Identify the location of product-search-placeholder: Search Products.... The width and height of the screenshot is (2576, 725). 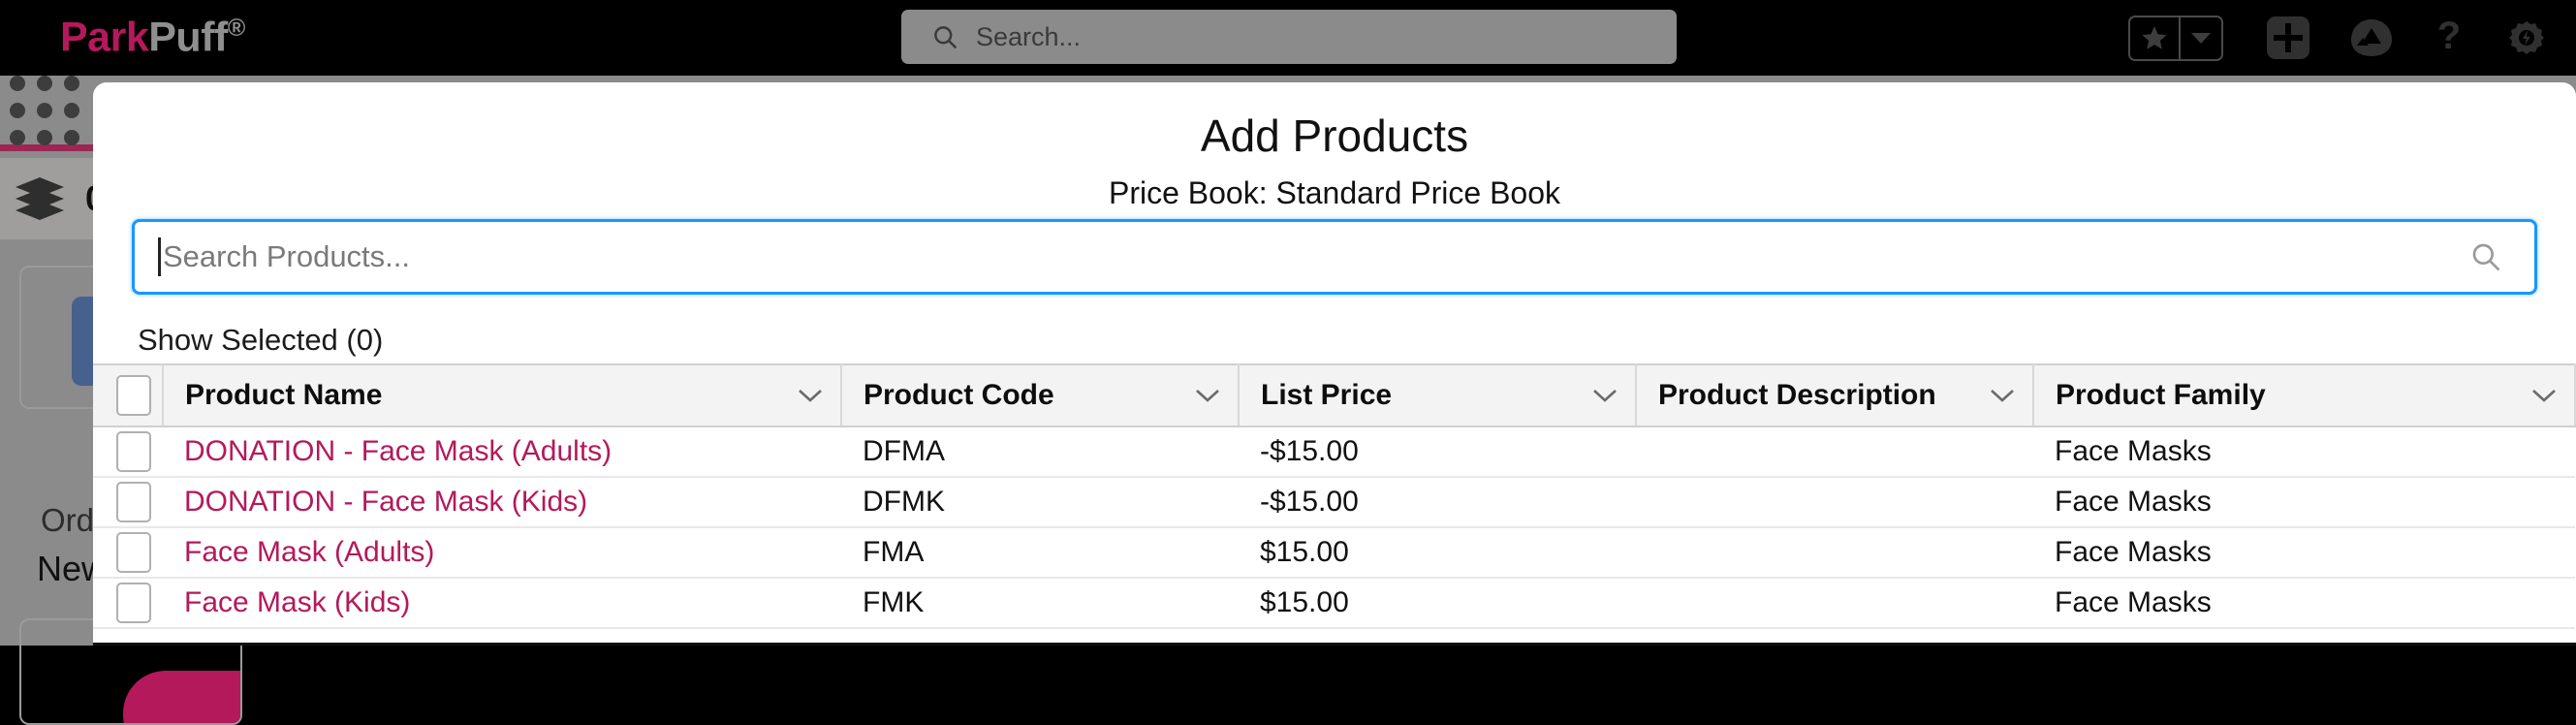
(287, 256).